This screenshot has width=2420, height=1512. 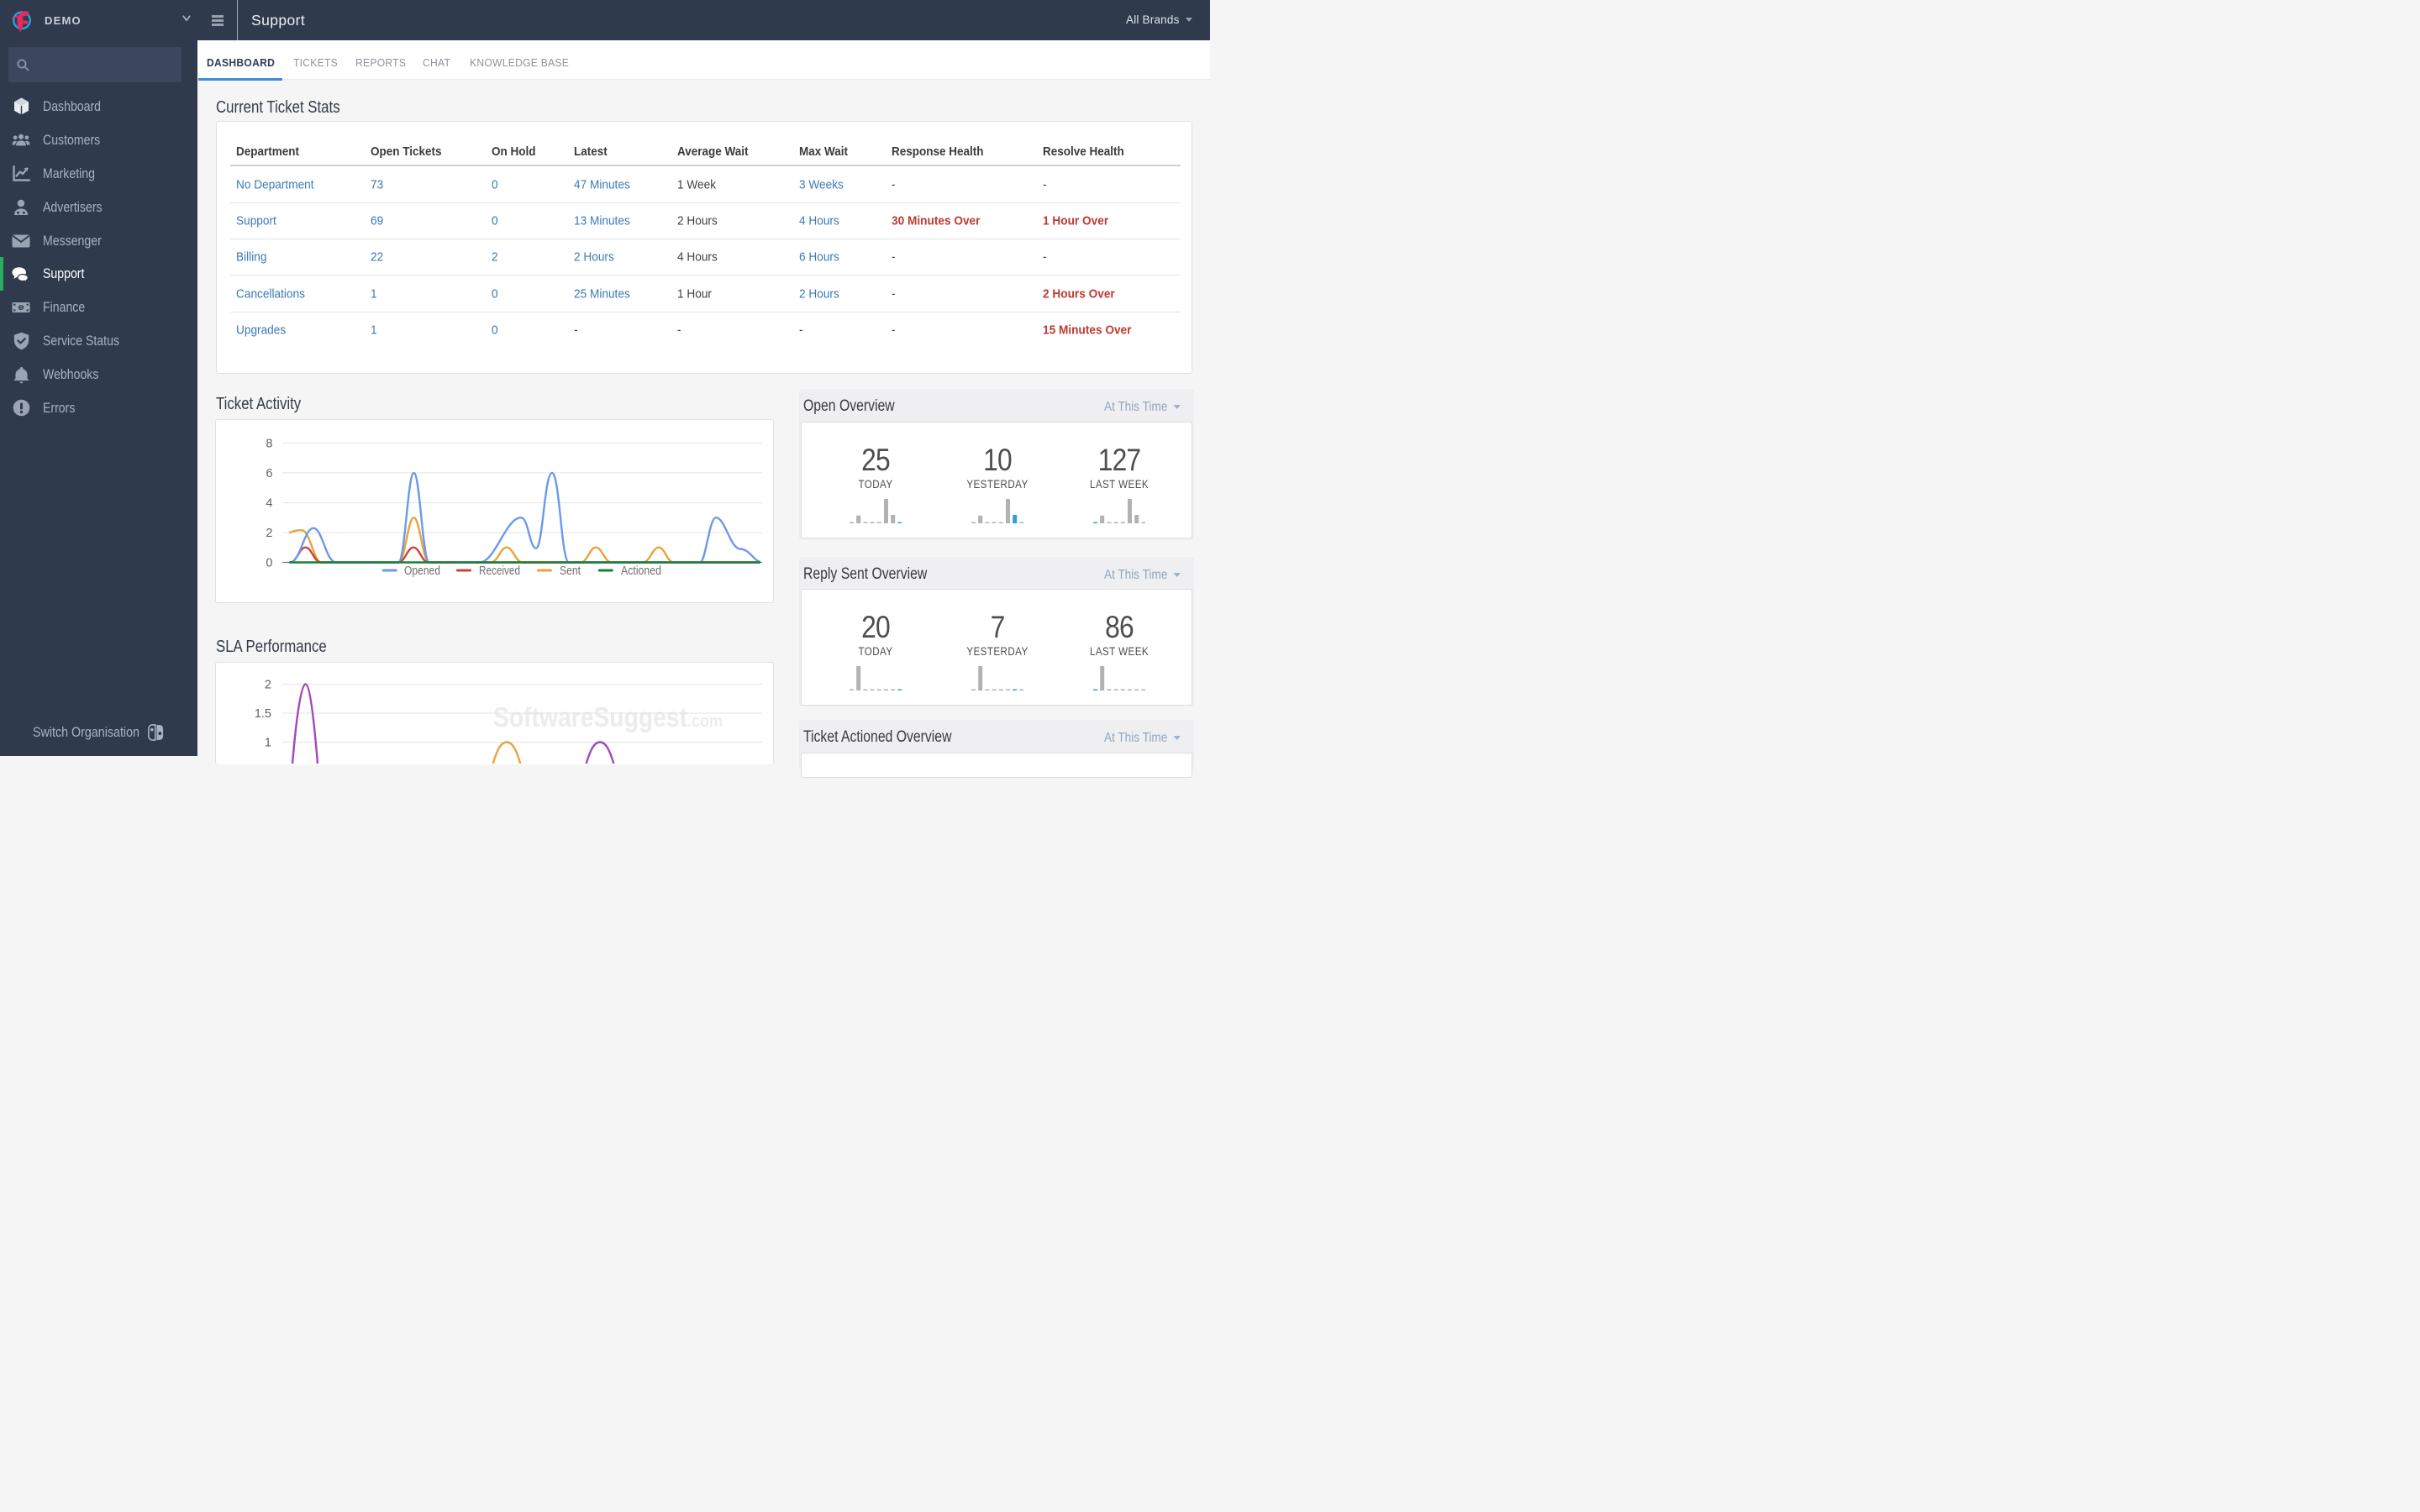 I want to click on svg-text: 1, so click(x=268, y=743).